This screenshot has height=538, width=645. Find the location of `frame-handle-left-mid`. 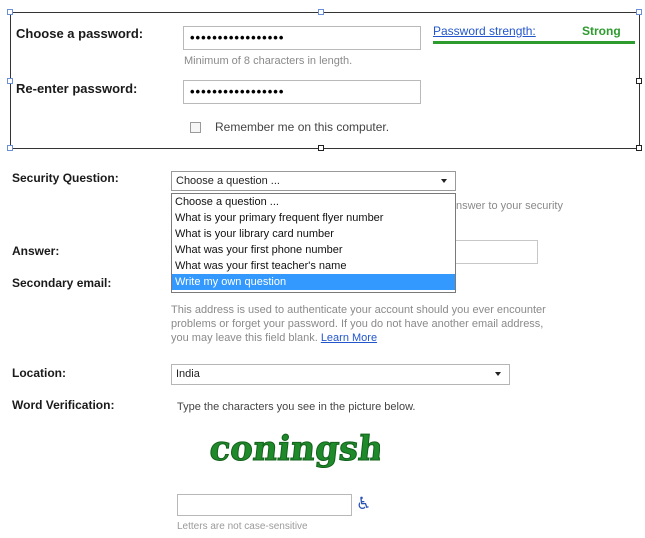

frame-handle-left-mid is located at coordinates (10, 81).